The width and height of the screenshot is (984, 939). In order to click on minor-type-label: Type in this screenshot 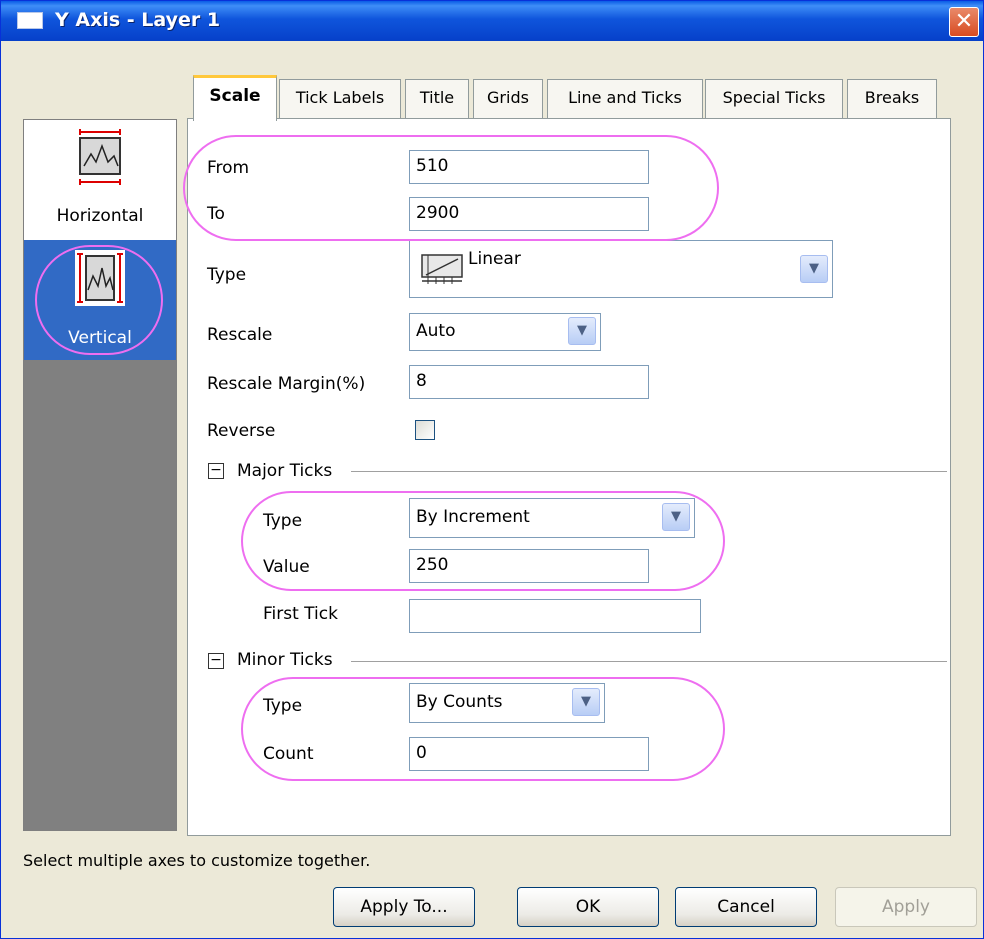, I will do `click(283, 706)`.